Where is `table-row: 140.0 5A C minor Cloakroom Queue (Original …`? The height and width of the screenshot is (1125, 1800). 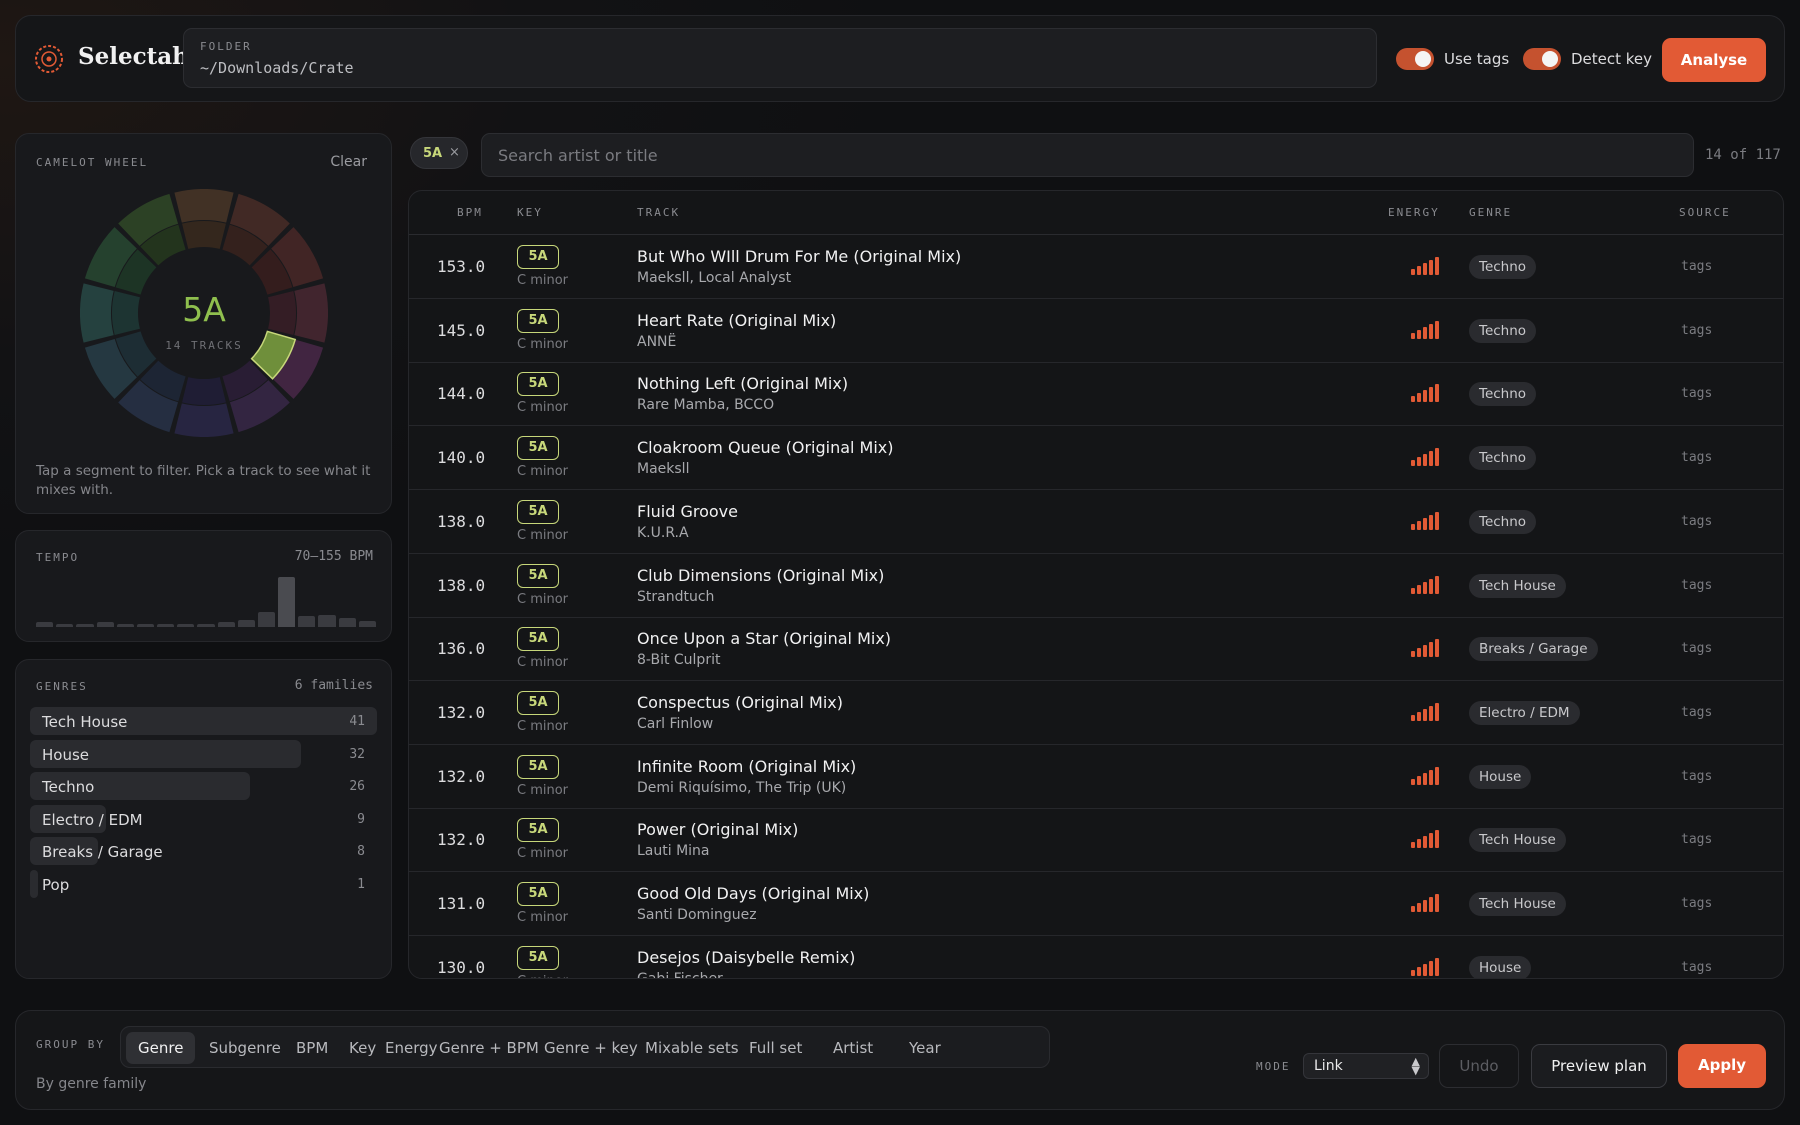
table-row: 140.0 5A C minor Cloakroom Queue (Original … is located at coordinates (1096, 458).